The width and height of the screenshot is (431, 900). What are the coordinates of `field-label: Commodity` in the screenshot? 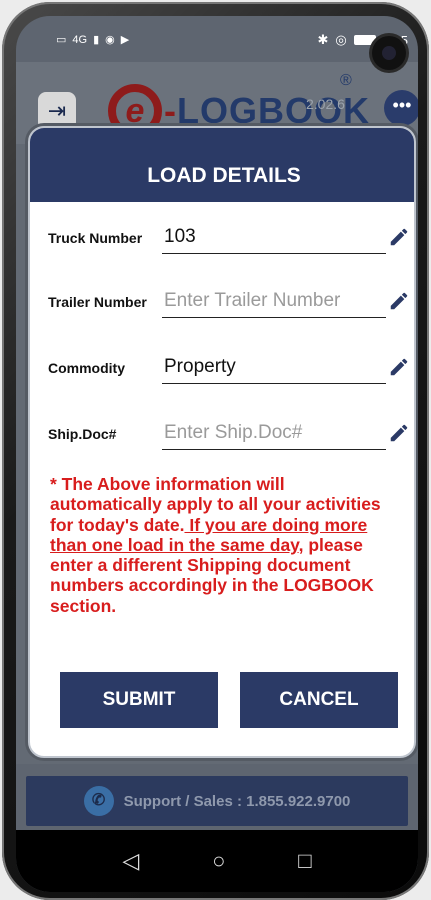 It's located at (86, 368).